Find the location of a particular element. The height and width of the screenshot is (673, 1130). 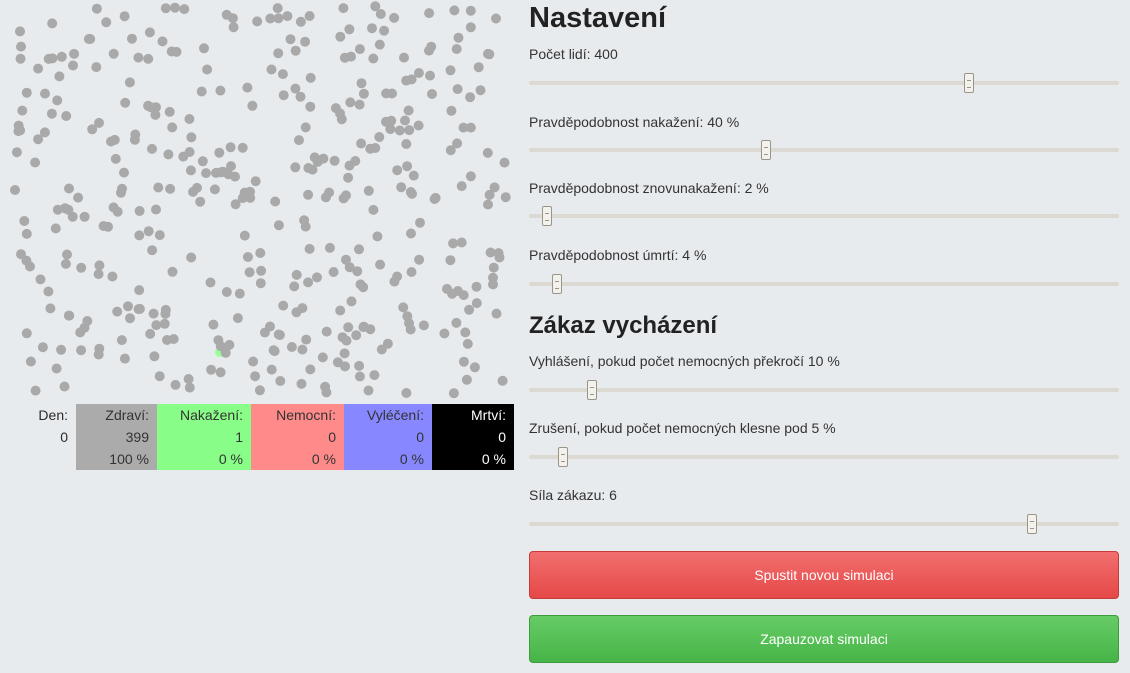

stat-recovered-percent: 0 % is located at coordinates (411, 459).